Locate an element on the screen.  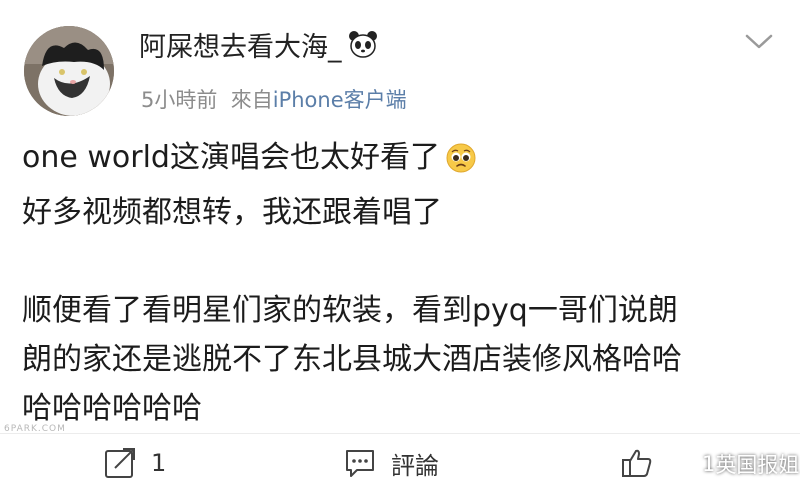
repost-icon is located at coordinates (120, 463).